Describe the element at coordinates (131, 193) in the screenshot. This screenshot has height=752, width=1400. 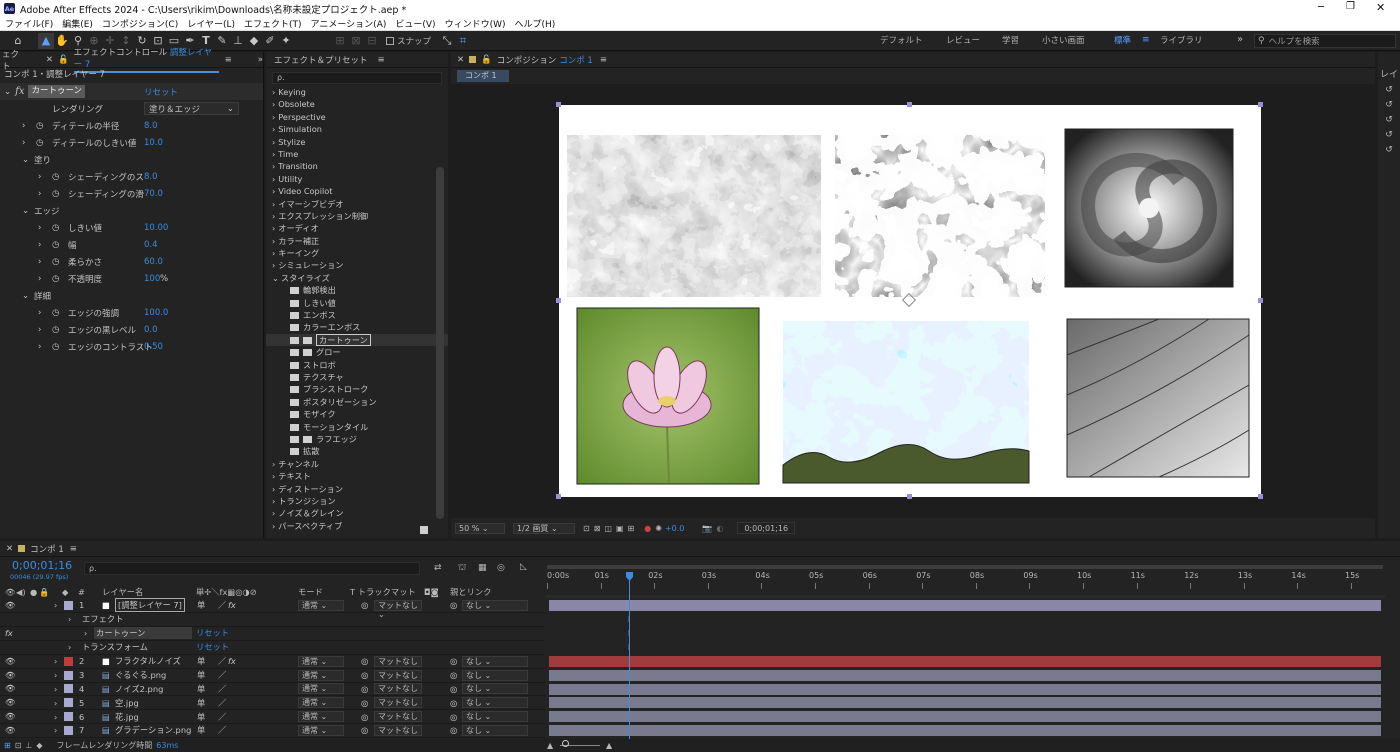
I see `effect-property-row: › ◷ シェーディングの滑 70.0` at that location.